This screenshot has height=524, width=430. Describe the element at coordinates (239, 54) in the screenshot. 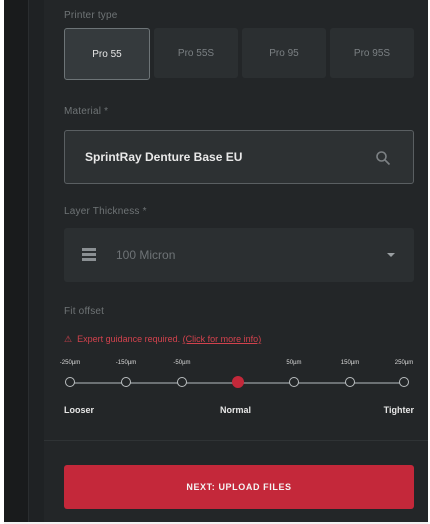

I see `printer-type-tabs: Pro 55 Pro 55S Pro 95 Pro 95S` at that location.